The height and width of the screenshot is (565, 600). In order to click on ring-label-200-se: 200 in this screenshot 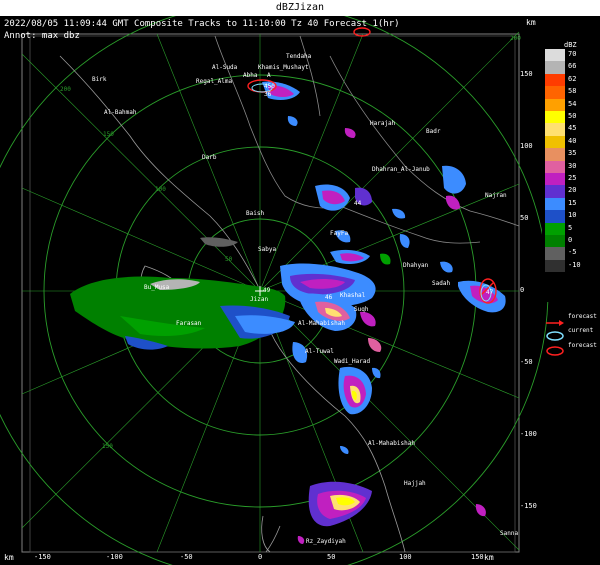, I will do `click(515, 38)`.